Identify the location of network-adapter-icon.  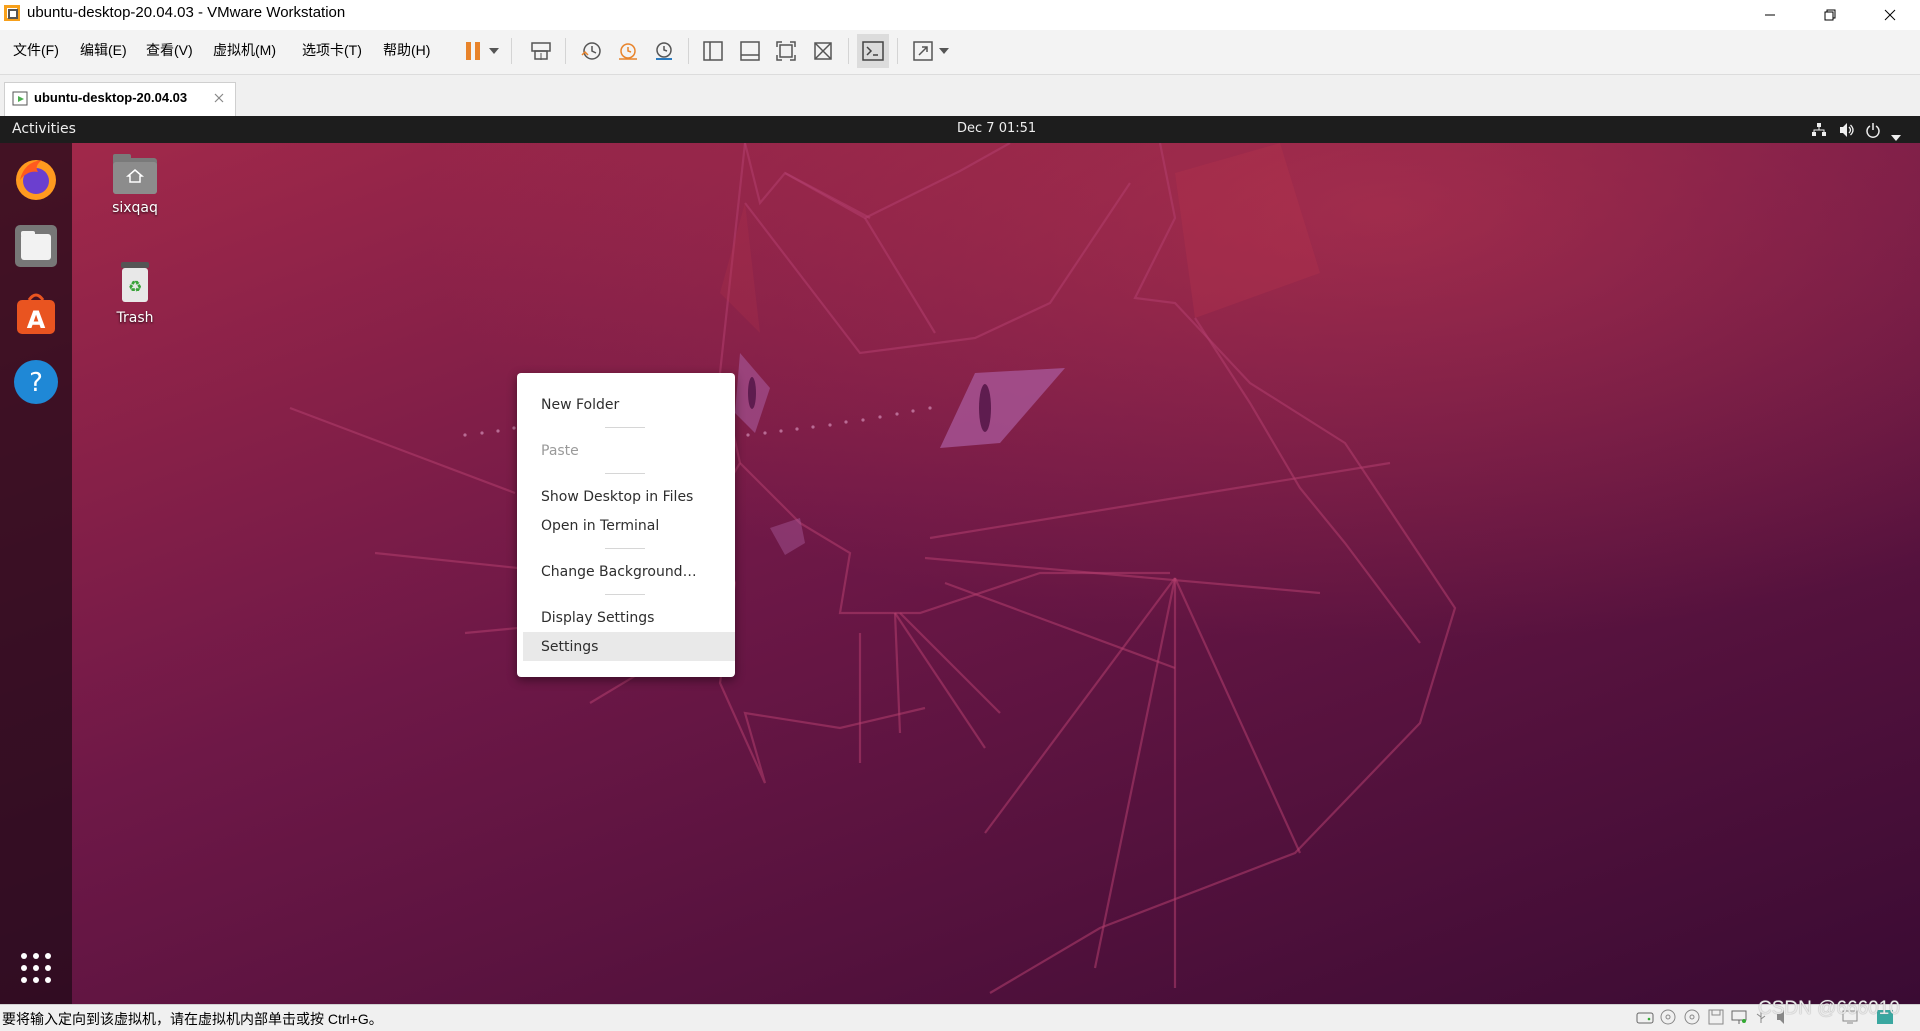
(1739, 1017).